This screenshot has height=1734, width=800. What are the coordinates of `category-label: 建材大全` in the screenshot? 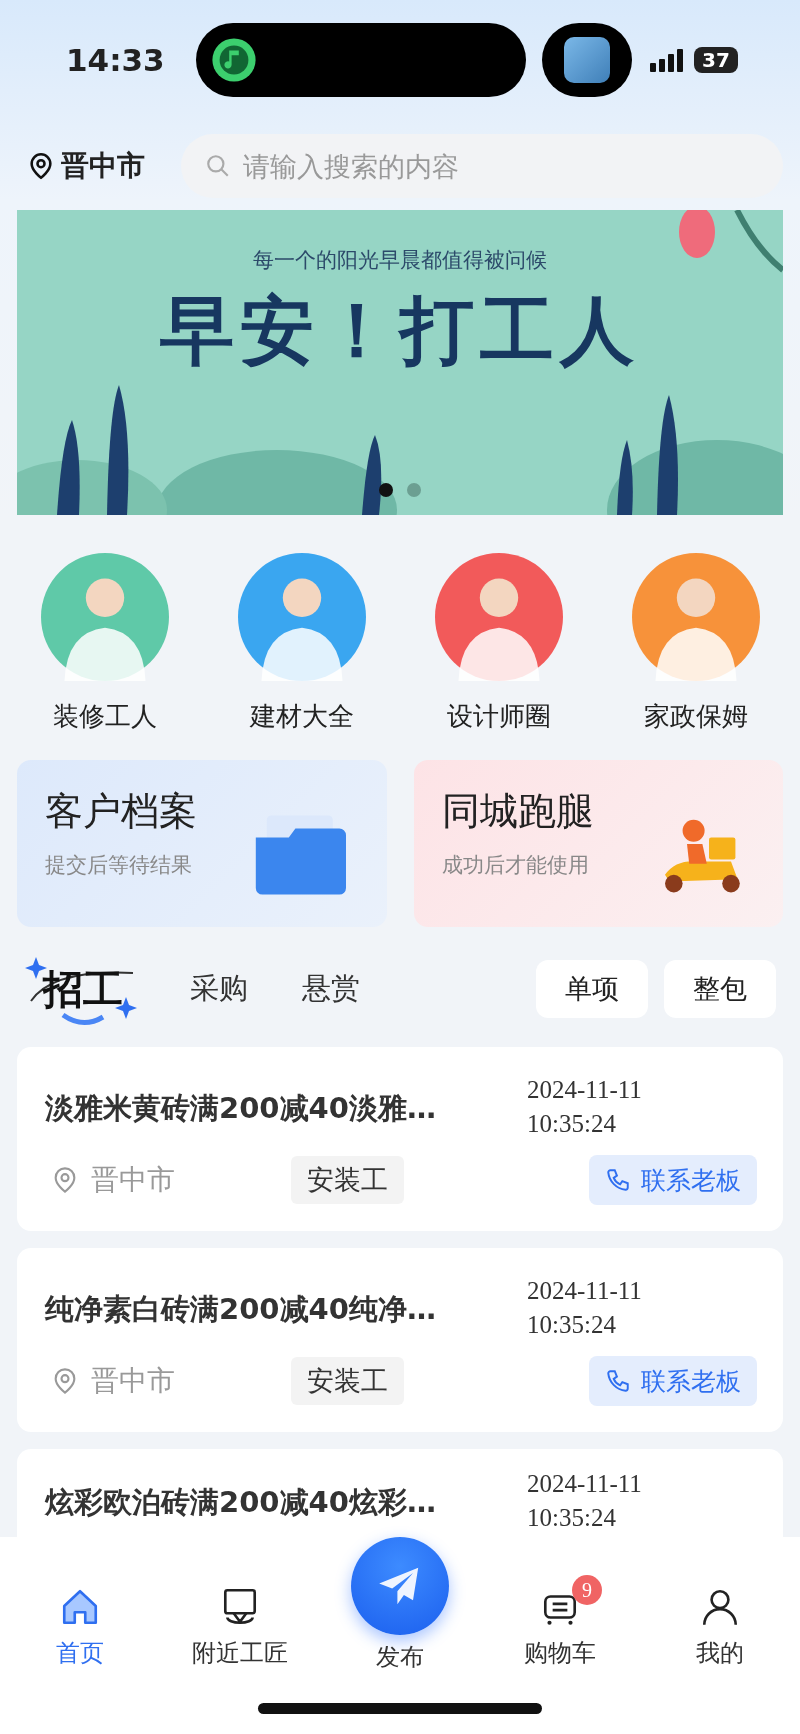 It's located at (301, 716).